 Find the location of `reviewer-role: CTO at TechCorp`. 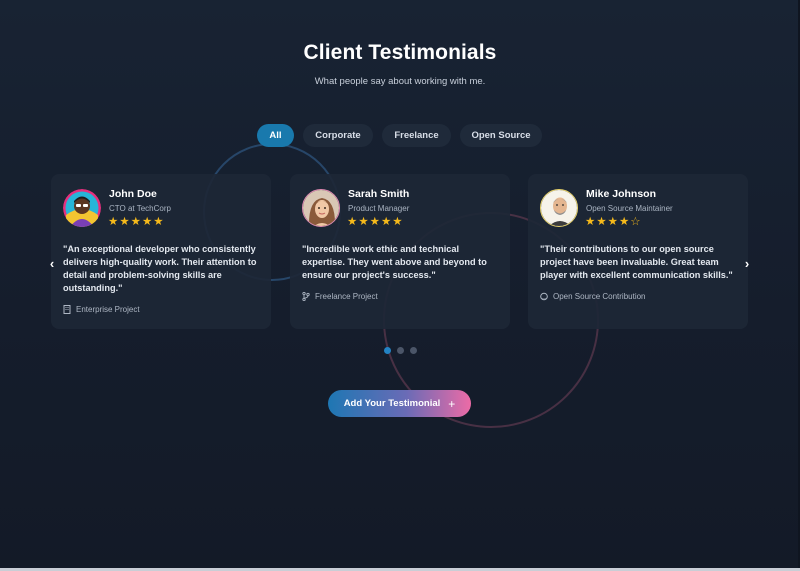

reviewer-role: CTO at TechCorp is located at coordinates (140, 208).